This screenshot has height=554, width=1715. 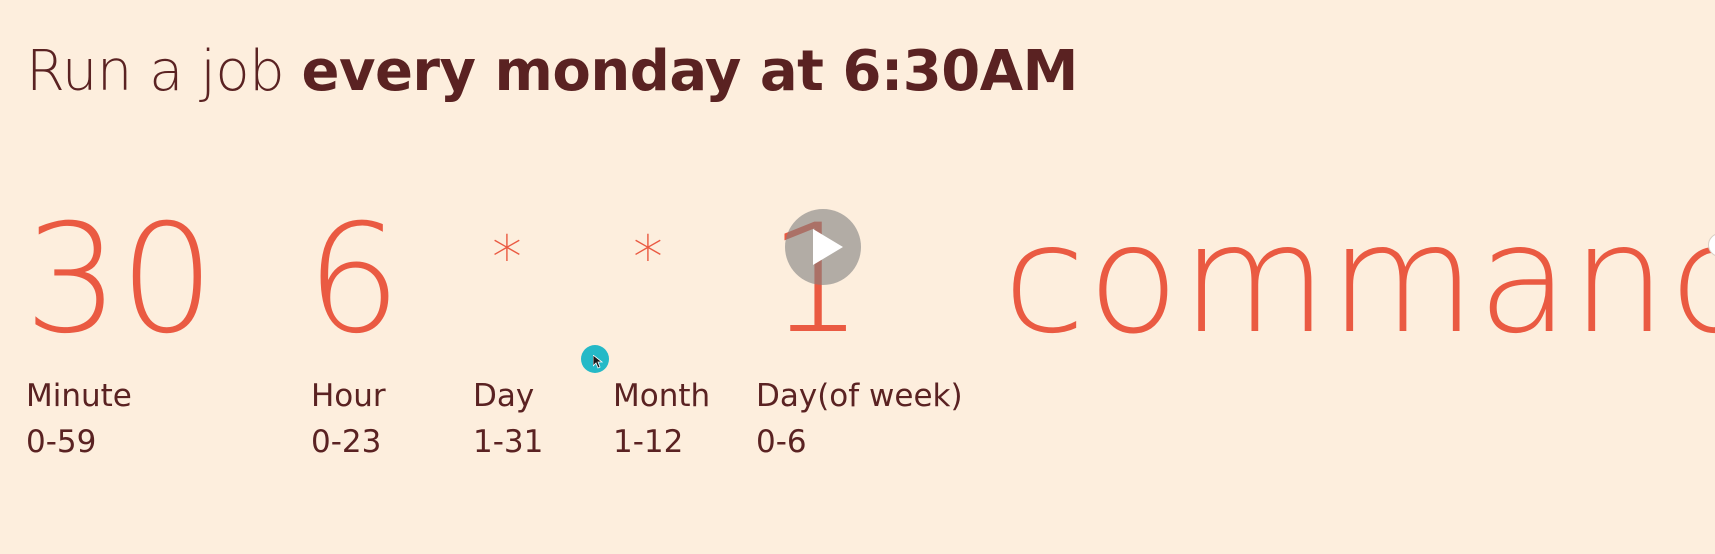 I want to click on cron-month-value: *, so click(x=648, y=258).